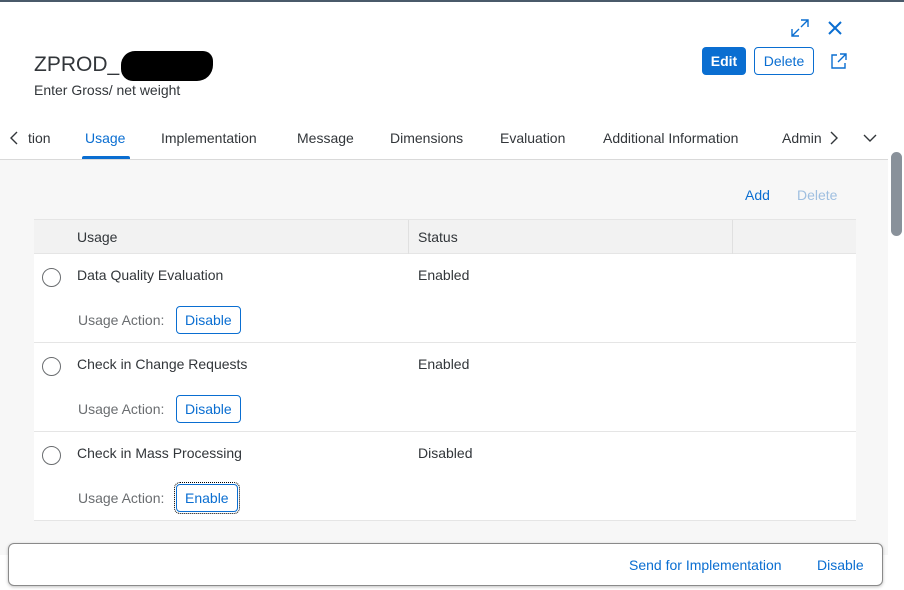 Image resolution: width=904 pixels, height=590 pixels. I want to click on footer-toolbar: Send for Implementation Disable, so click(445, 564).